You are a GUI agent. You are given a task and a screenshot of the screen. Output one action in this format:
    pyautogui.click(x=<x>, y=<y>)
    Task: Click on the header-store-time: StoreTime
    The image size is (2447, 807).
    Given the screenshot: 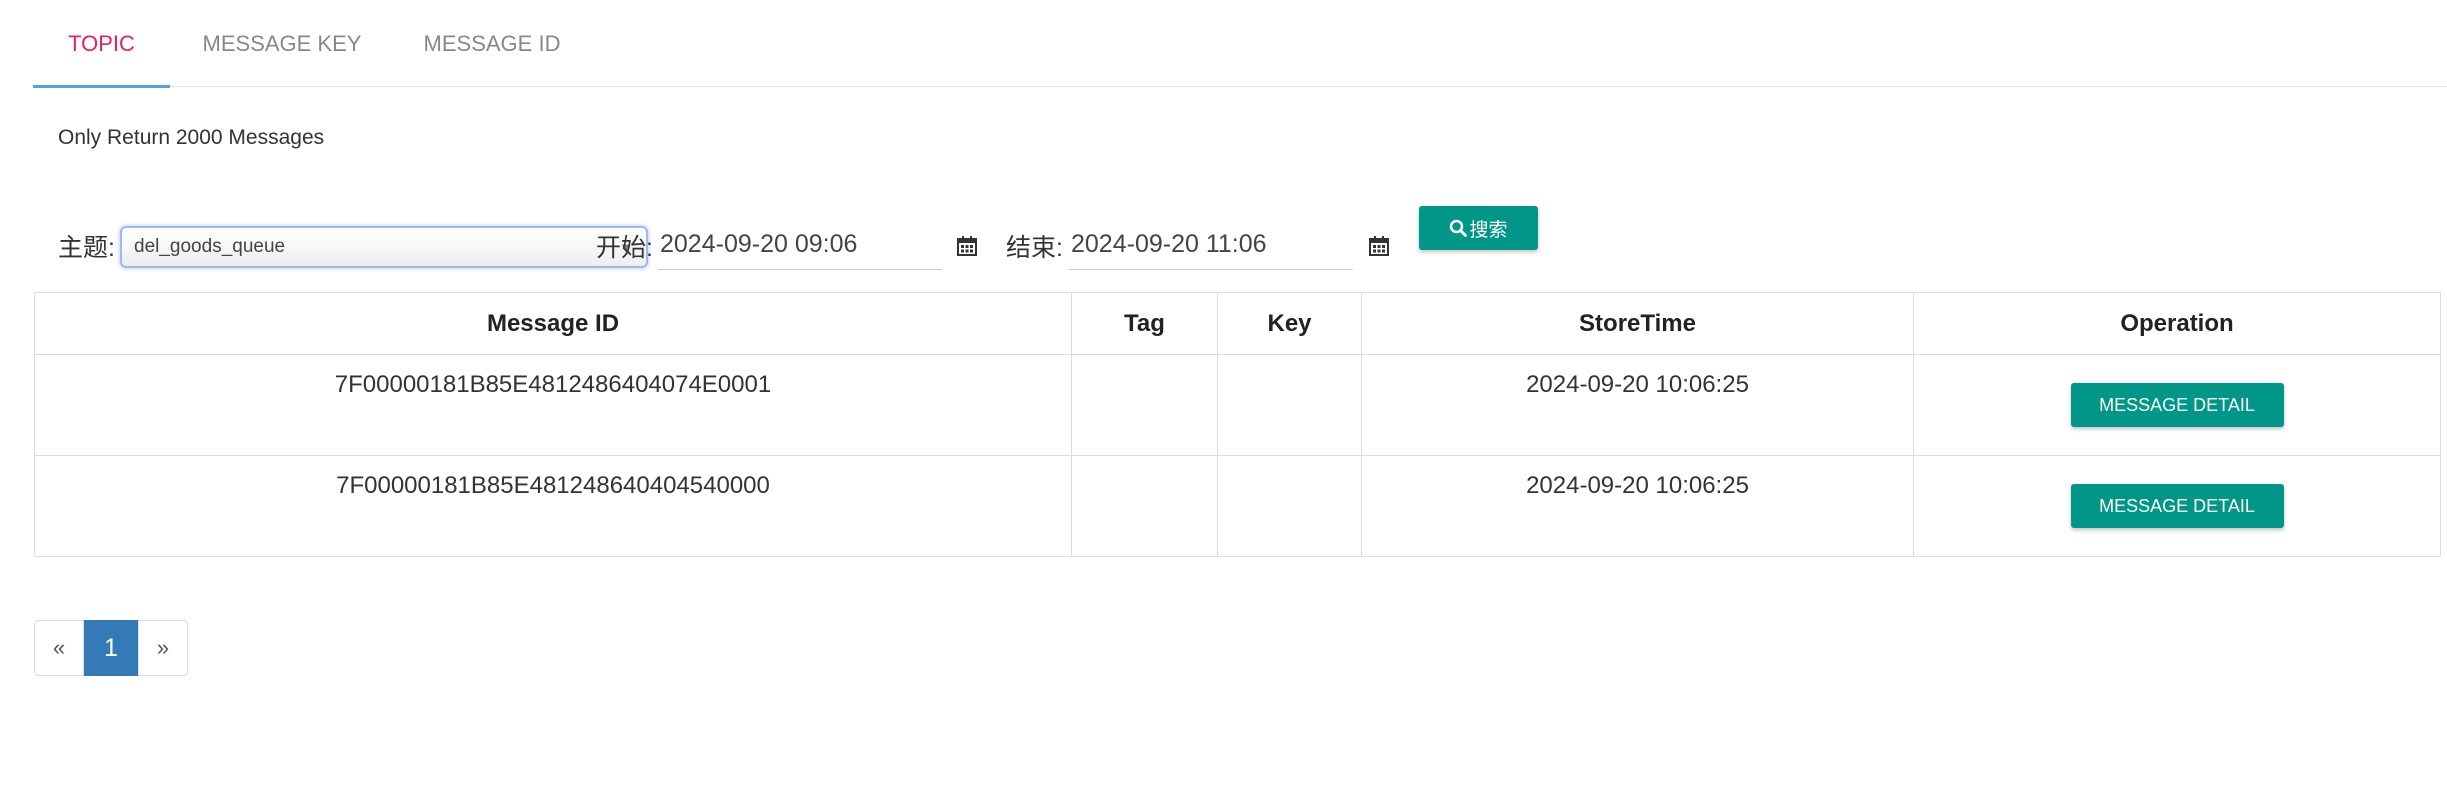 What is the action you would take?
    pyautogui.click(x=1637, y=323)
    